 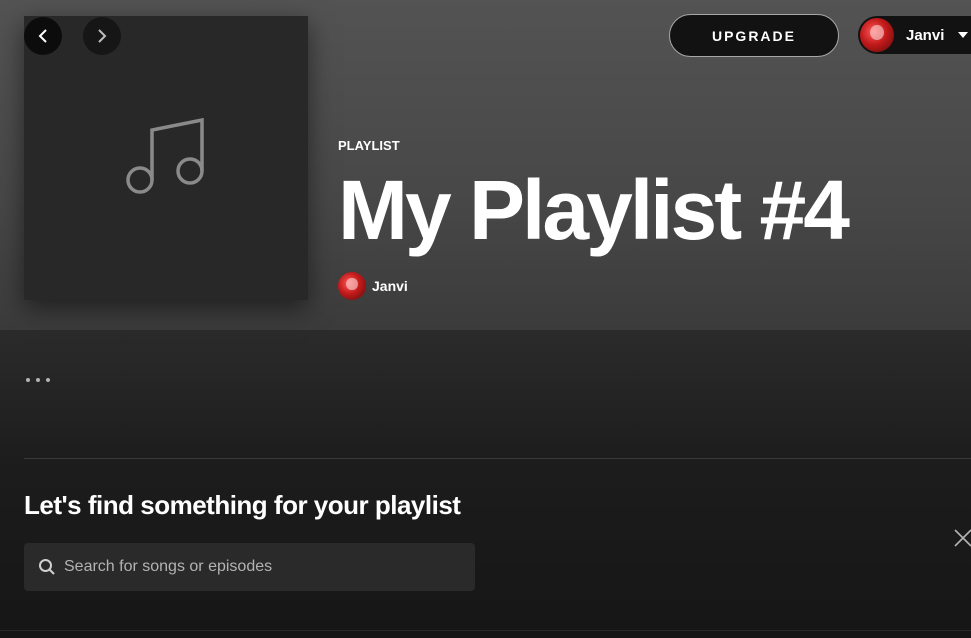 I want to click on music-note-icon, so click(x=165, y=155).